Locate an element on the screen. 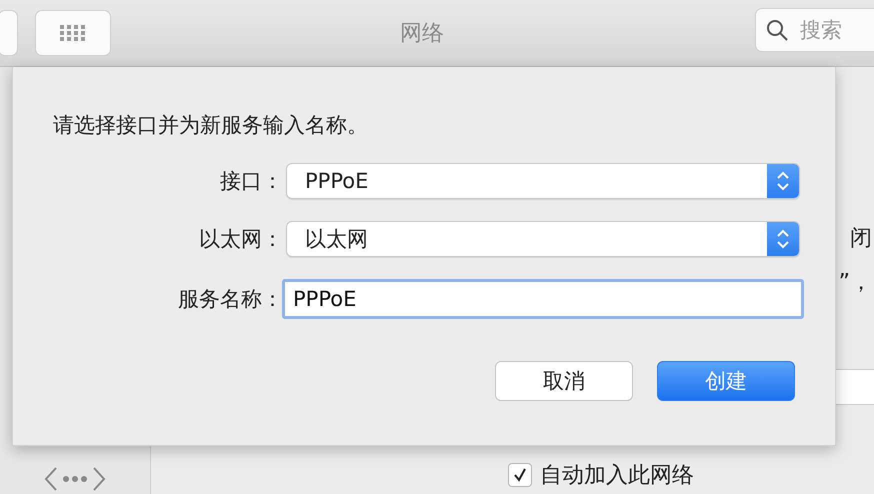 Image resolution: width=874 pixels, height=494 pixels. more-options-icon is located at coordinates (75, 479).